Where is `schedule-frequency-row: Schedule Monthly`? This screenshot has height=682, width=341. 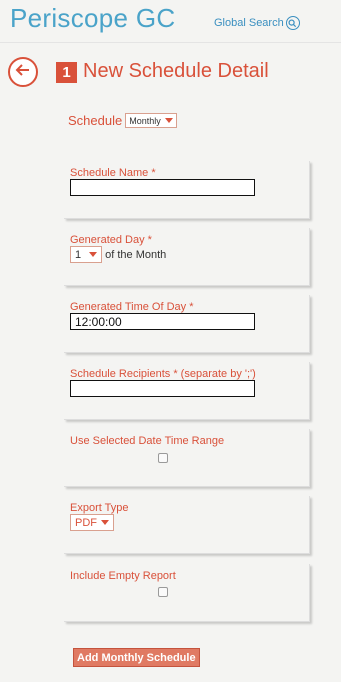 schedule-frequency-row: Schedule Monthly is located at coordinates (122, 120).